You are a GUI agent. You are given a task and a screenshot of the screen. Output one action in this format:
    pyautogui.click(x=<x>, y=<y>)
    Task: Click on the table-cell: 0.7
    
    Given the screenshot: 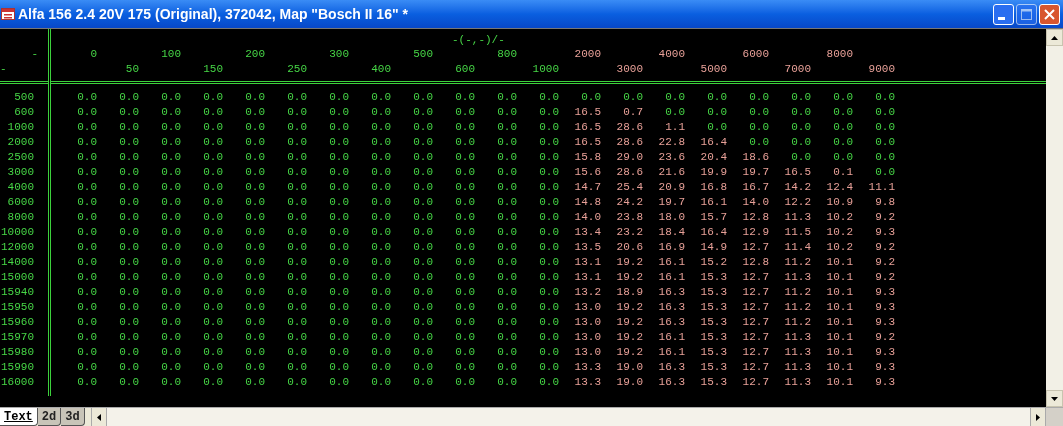 What is the action you would take?
    pyautogui.click(x=633, y=112)
    